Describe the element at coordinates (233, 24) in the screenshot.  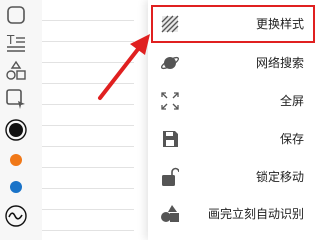
I see `highlight-box` at that location.